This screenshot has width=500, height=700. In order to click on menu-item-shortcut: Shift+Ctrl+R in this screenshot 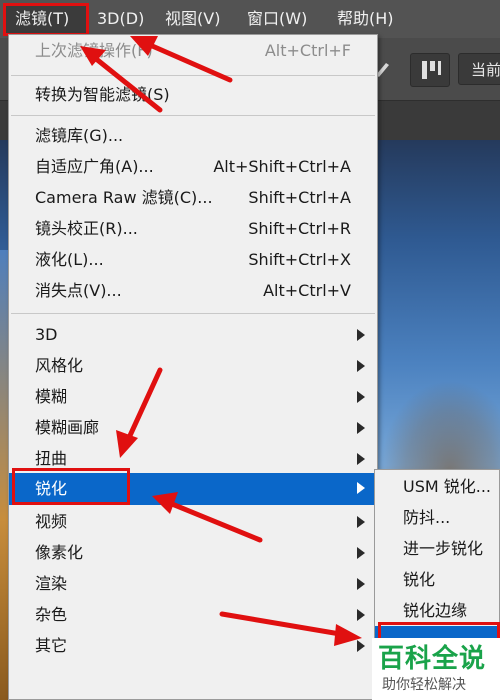, I will do `click(299, 228)`.